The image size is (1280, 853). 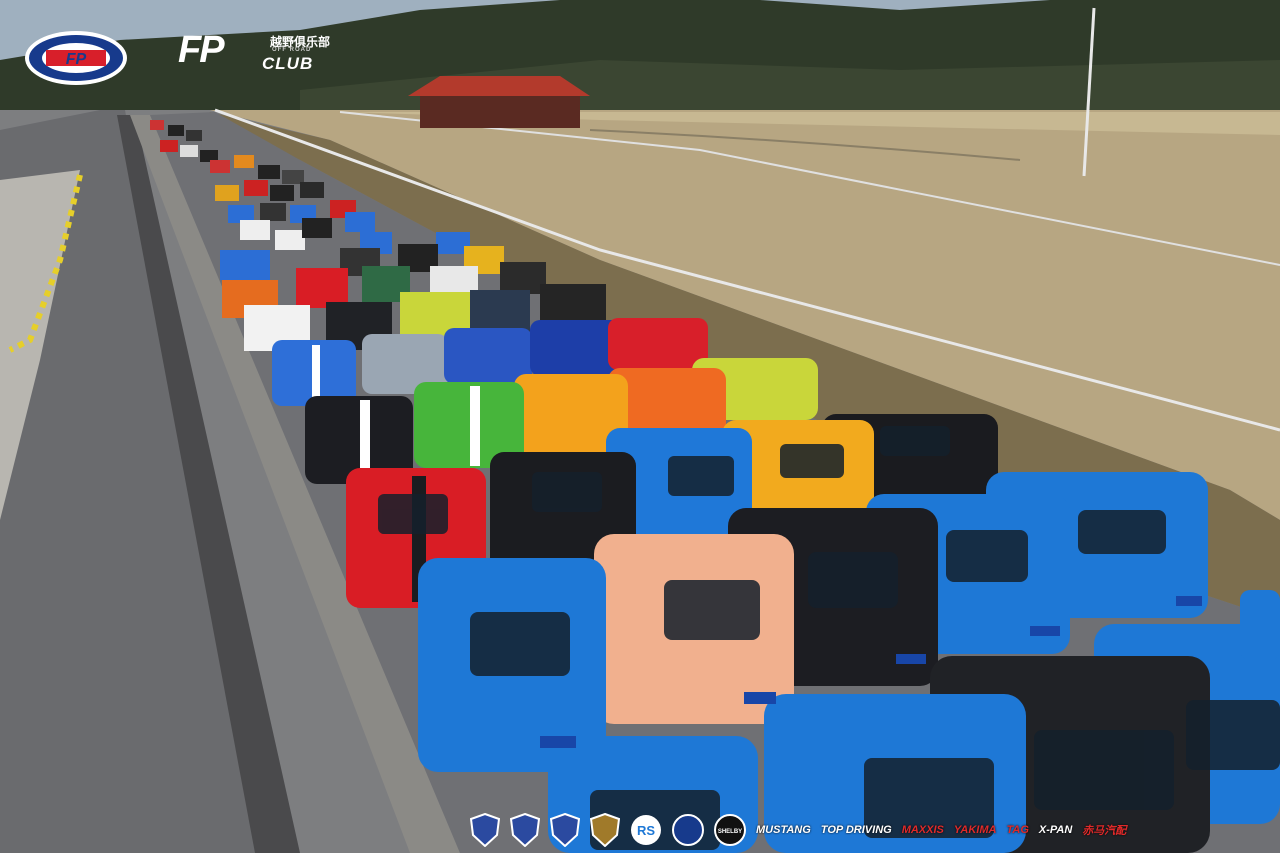 I want to click on shield-badge-2-icon, so click(x=525, y=830).